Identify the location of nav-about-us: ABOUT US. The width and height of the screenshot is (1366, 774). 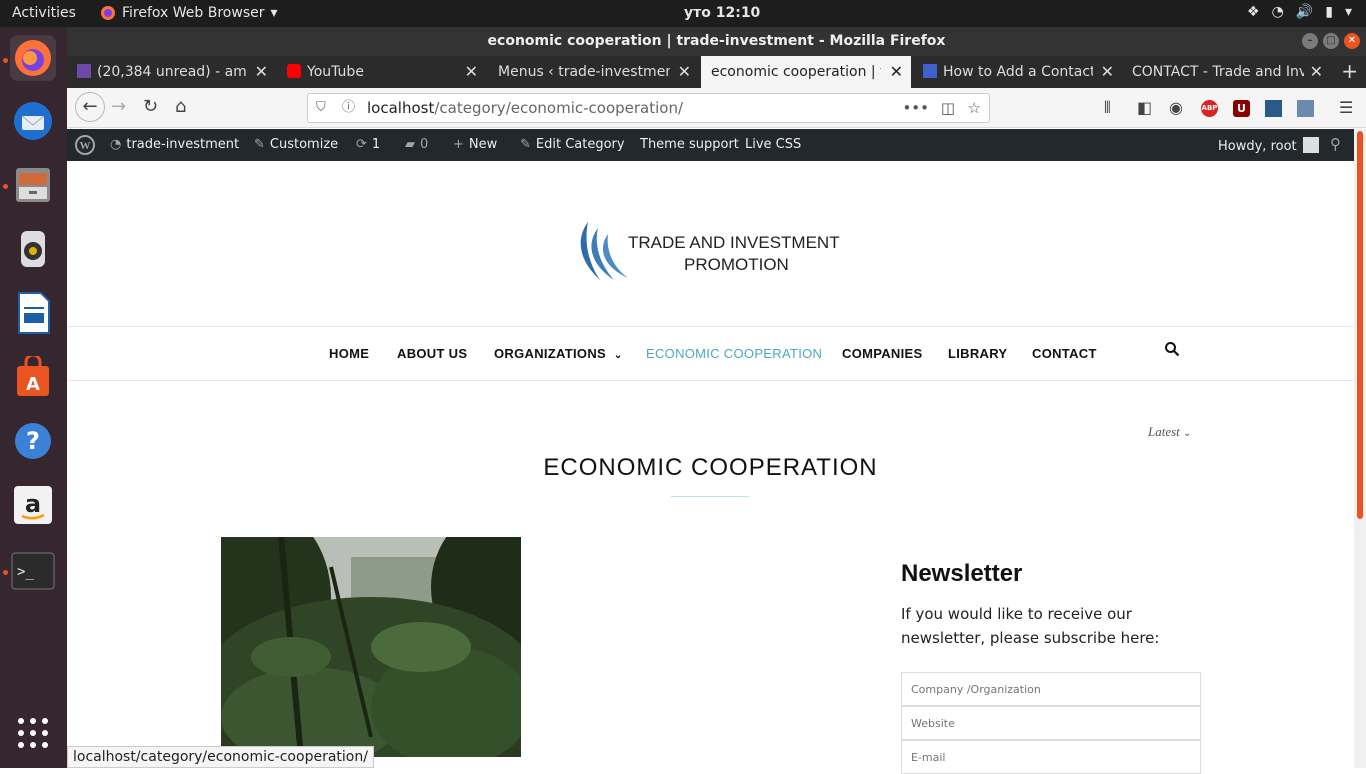
(432, 353).